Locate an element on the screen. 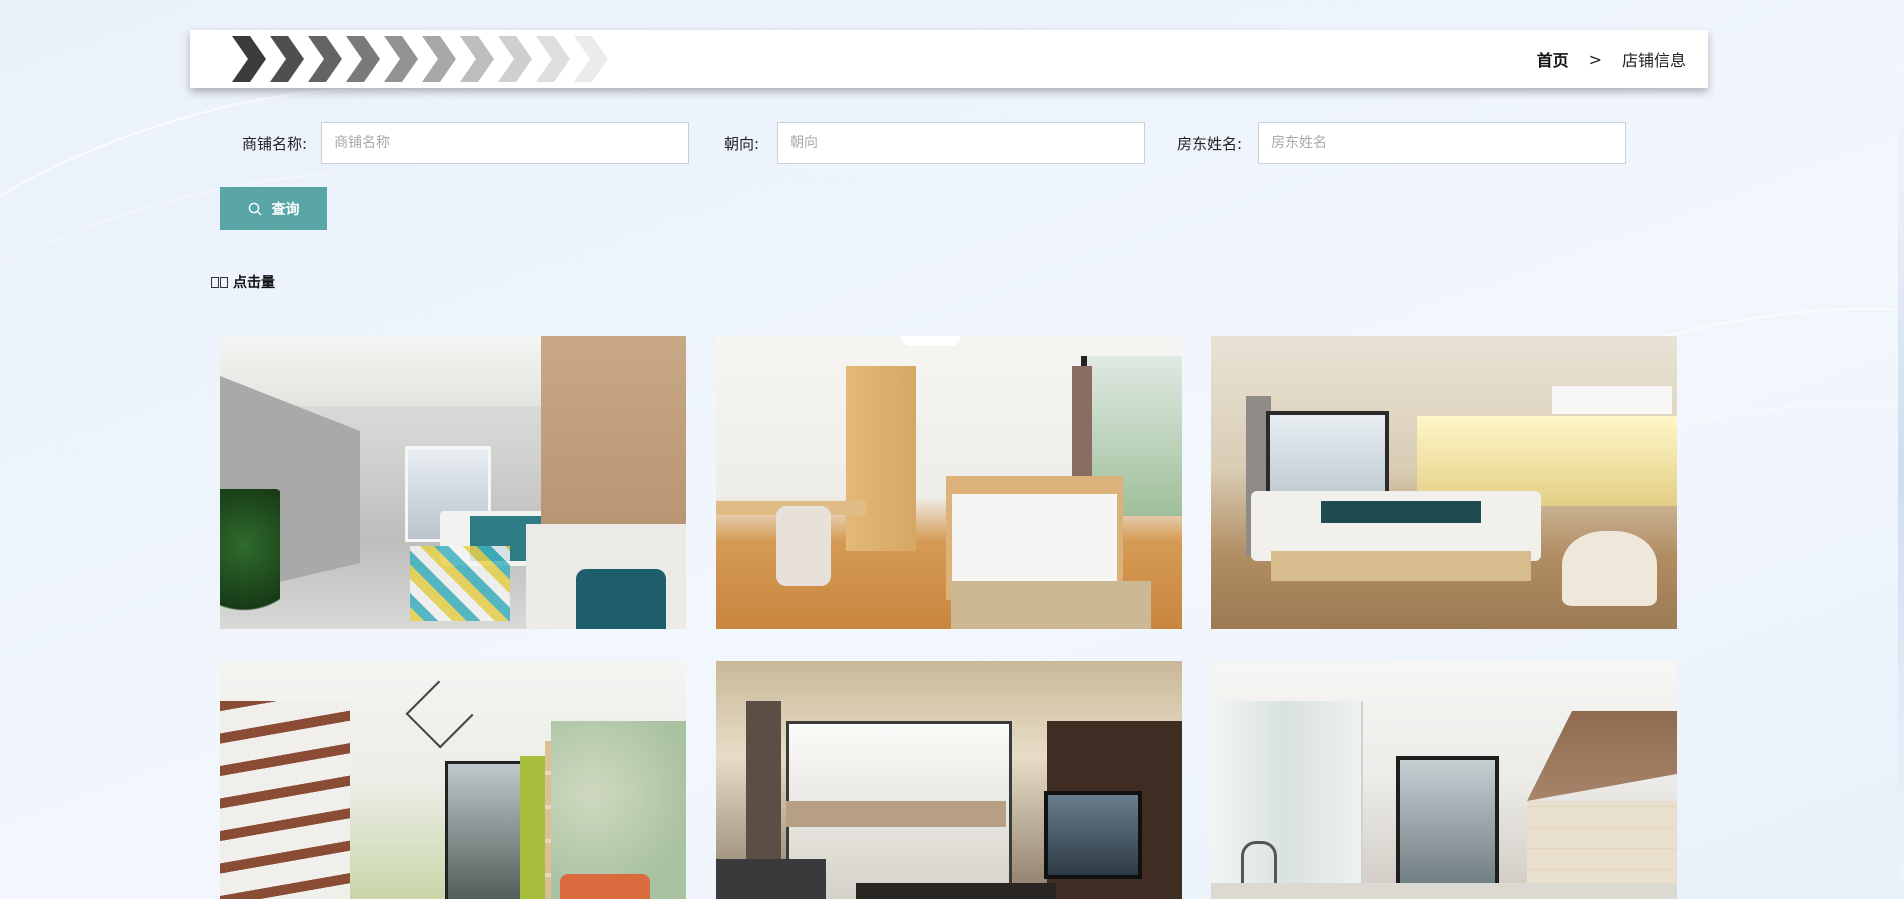 The height and width of the screenshot is (899, 1904). header-bar: 首页 > 店铺信息 is located at coordinates (949, 59).